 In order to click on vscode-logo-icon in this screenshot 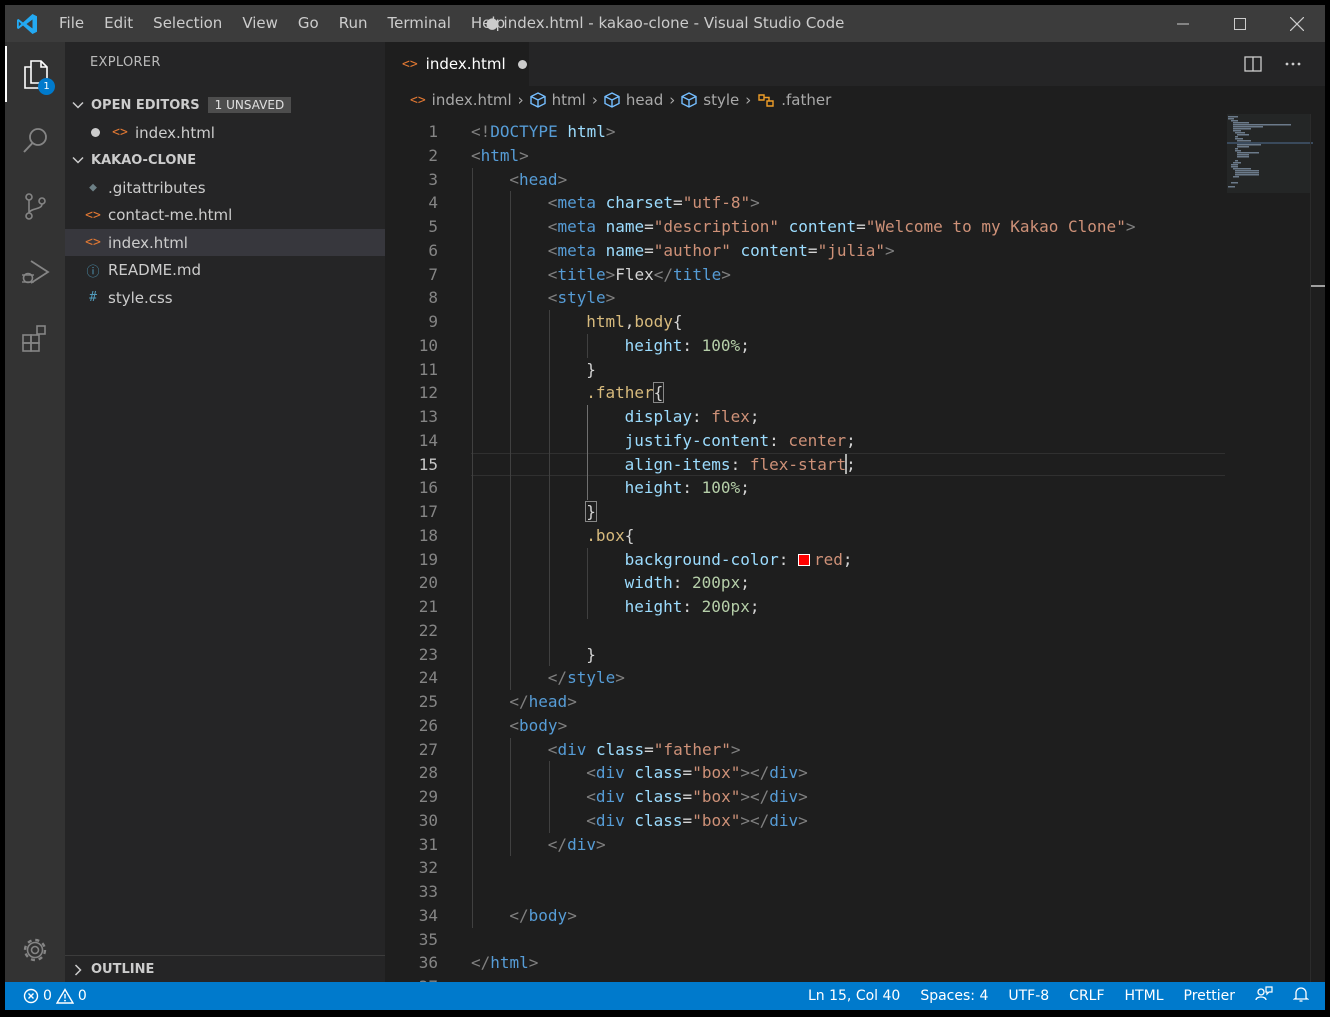, I will do `click(27, 24)`.